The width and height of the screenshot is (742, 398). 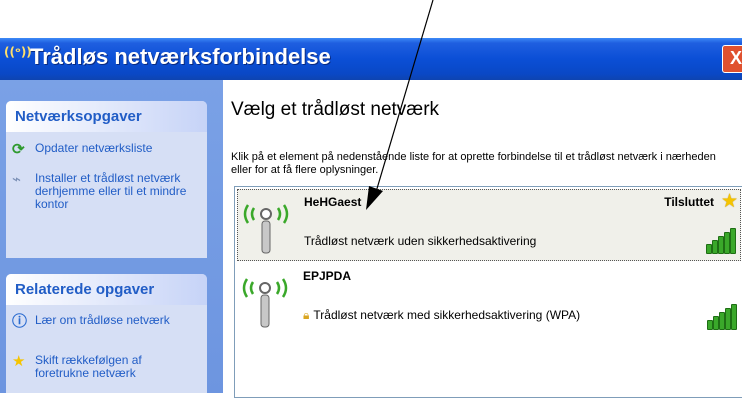 I want to click on refresh-network-list-link: ⟳ Opdater netværksliste, so click(x=106, y=149).